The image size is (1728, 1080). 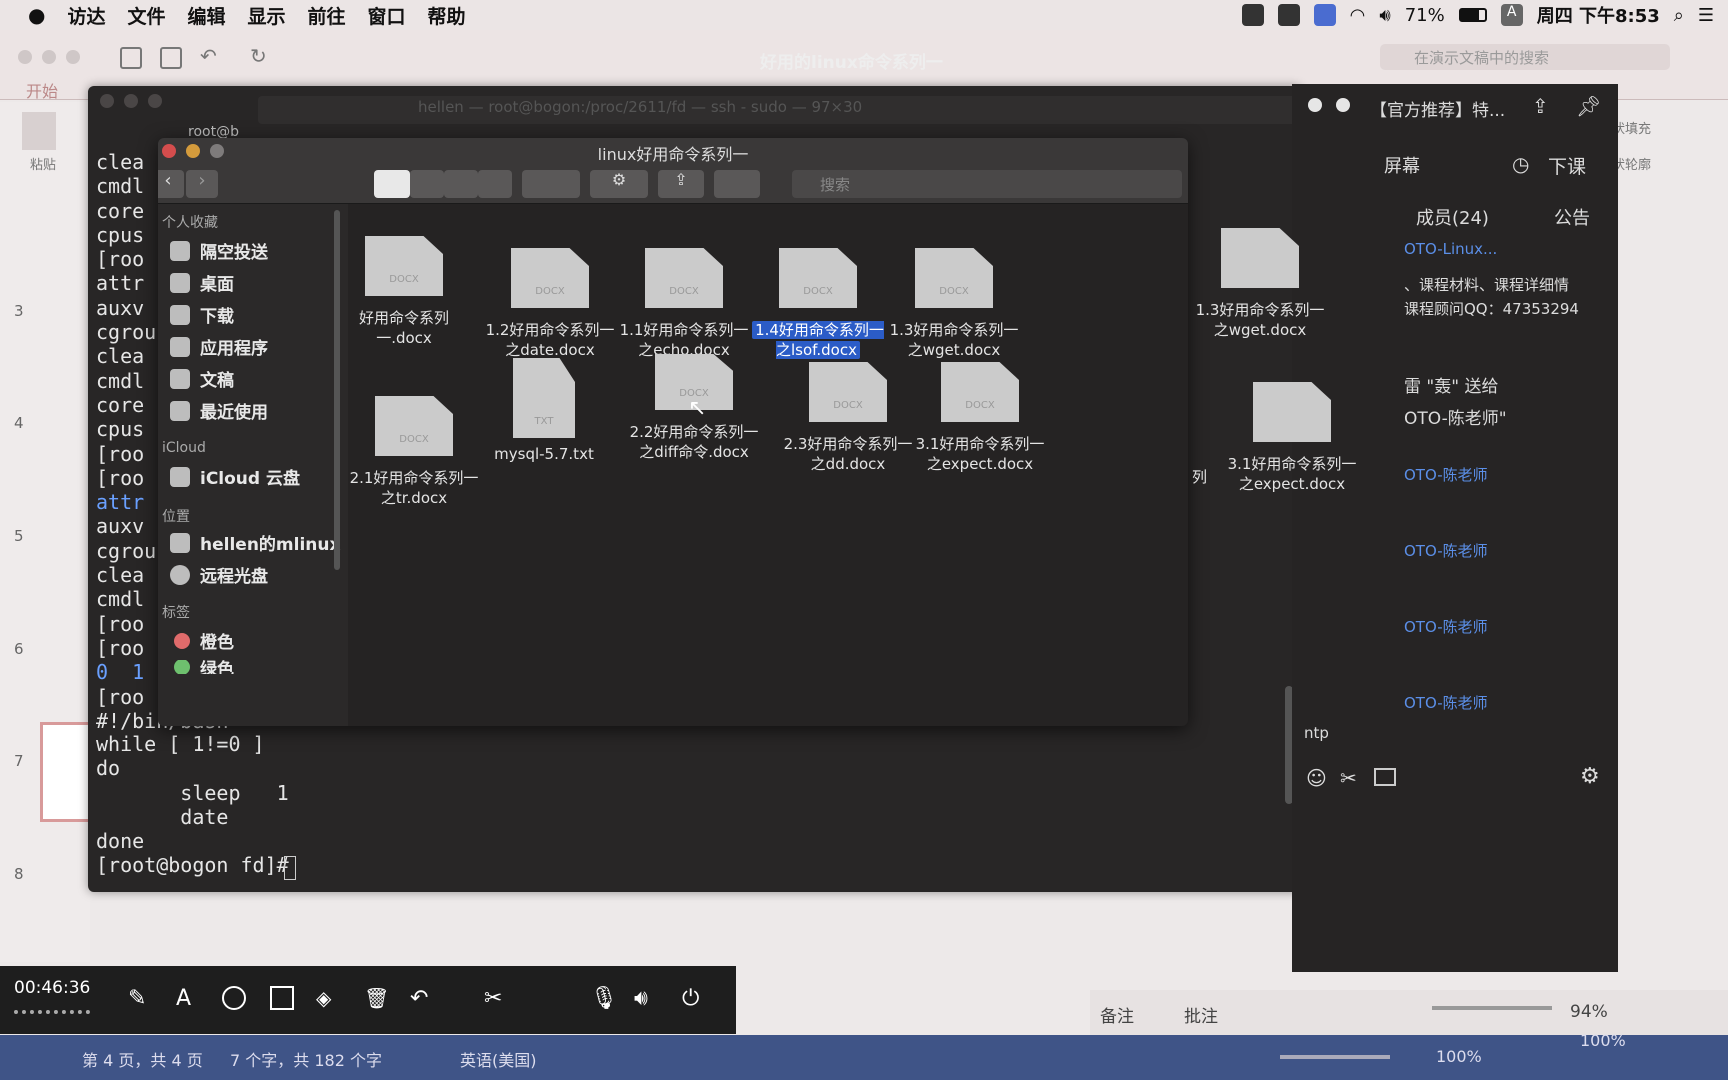 What do you see at coordinates (202, 314) in the screenshot?
I see `sidebar-item-downloads: 下载` at bounding box center [202, 314].